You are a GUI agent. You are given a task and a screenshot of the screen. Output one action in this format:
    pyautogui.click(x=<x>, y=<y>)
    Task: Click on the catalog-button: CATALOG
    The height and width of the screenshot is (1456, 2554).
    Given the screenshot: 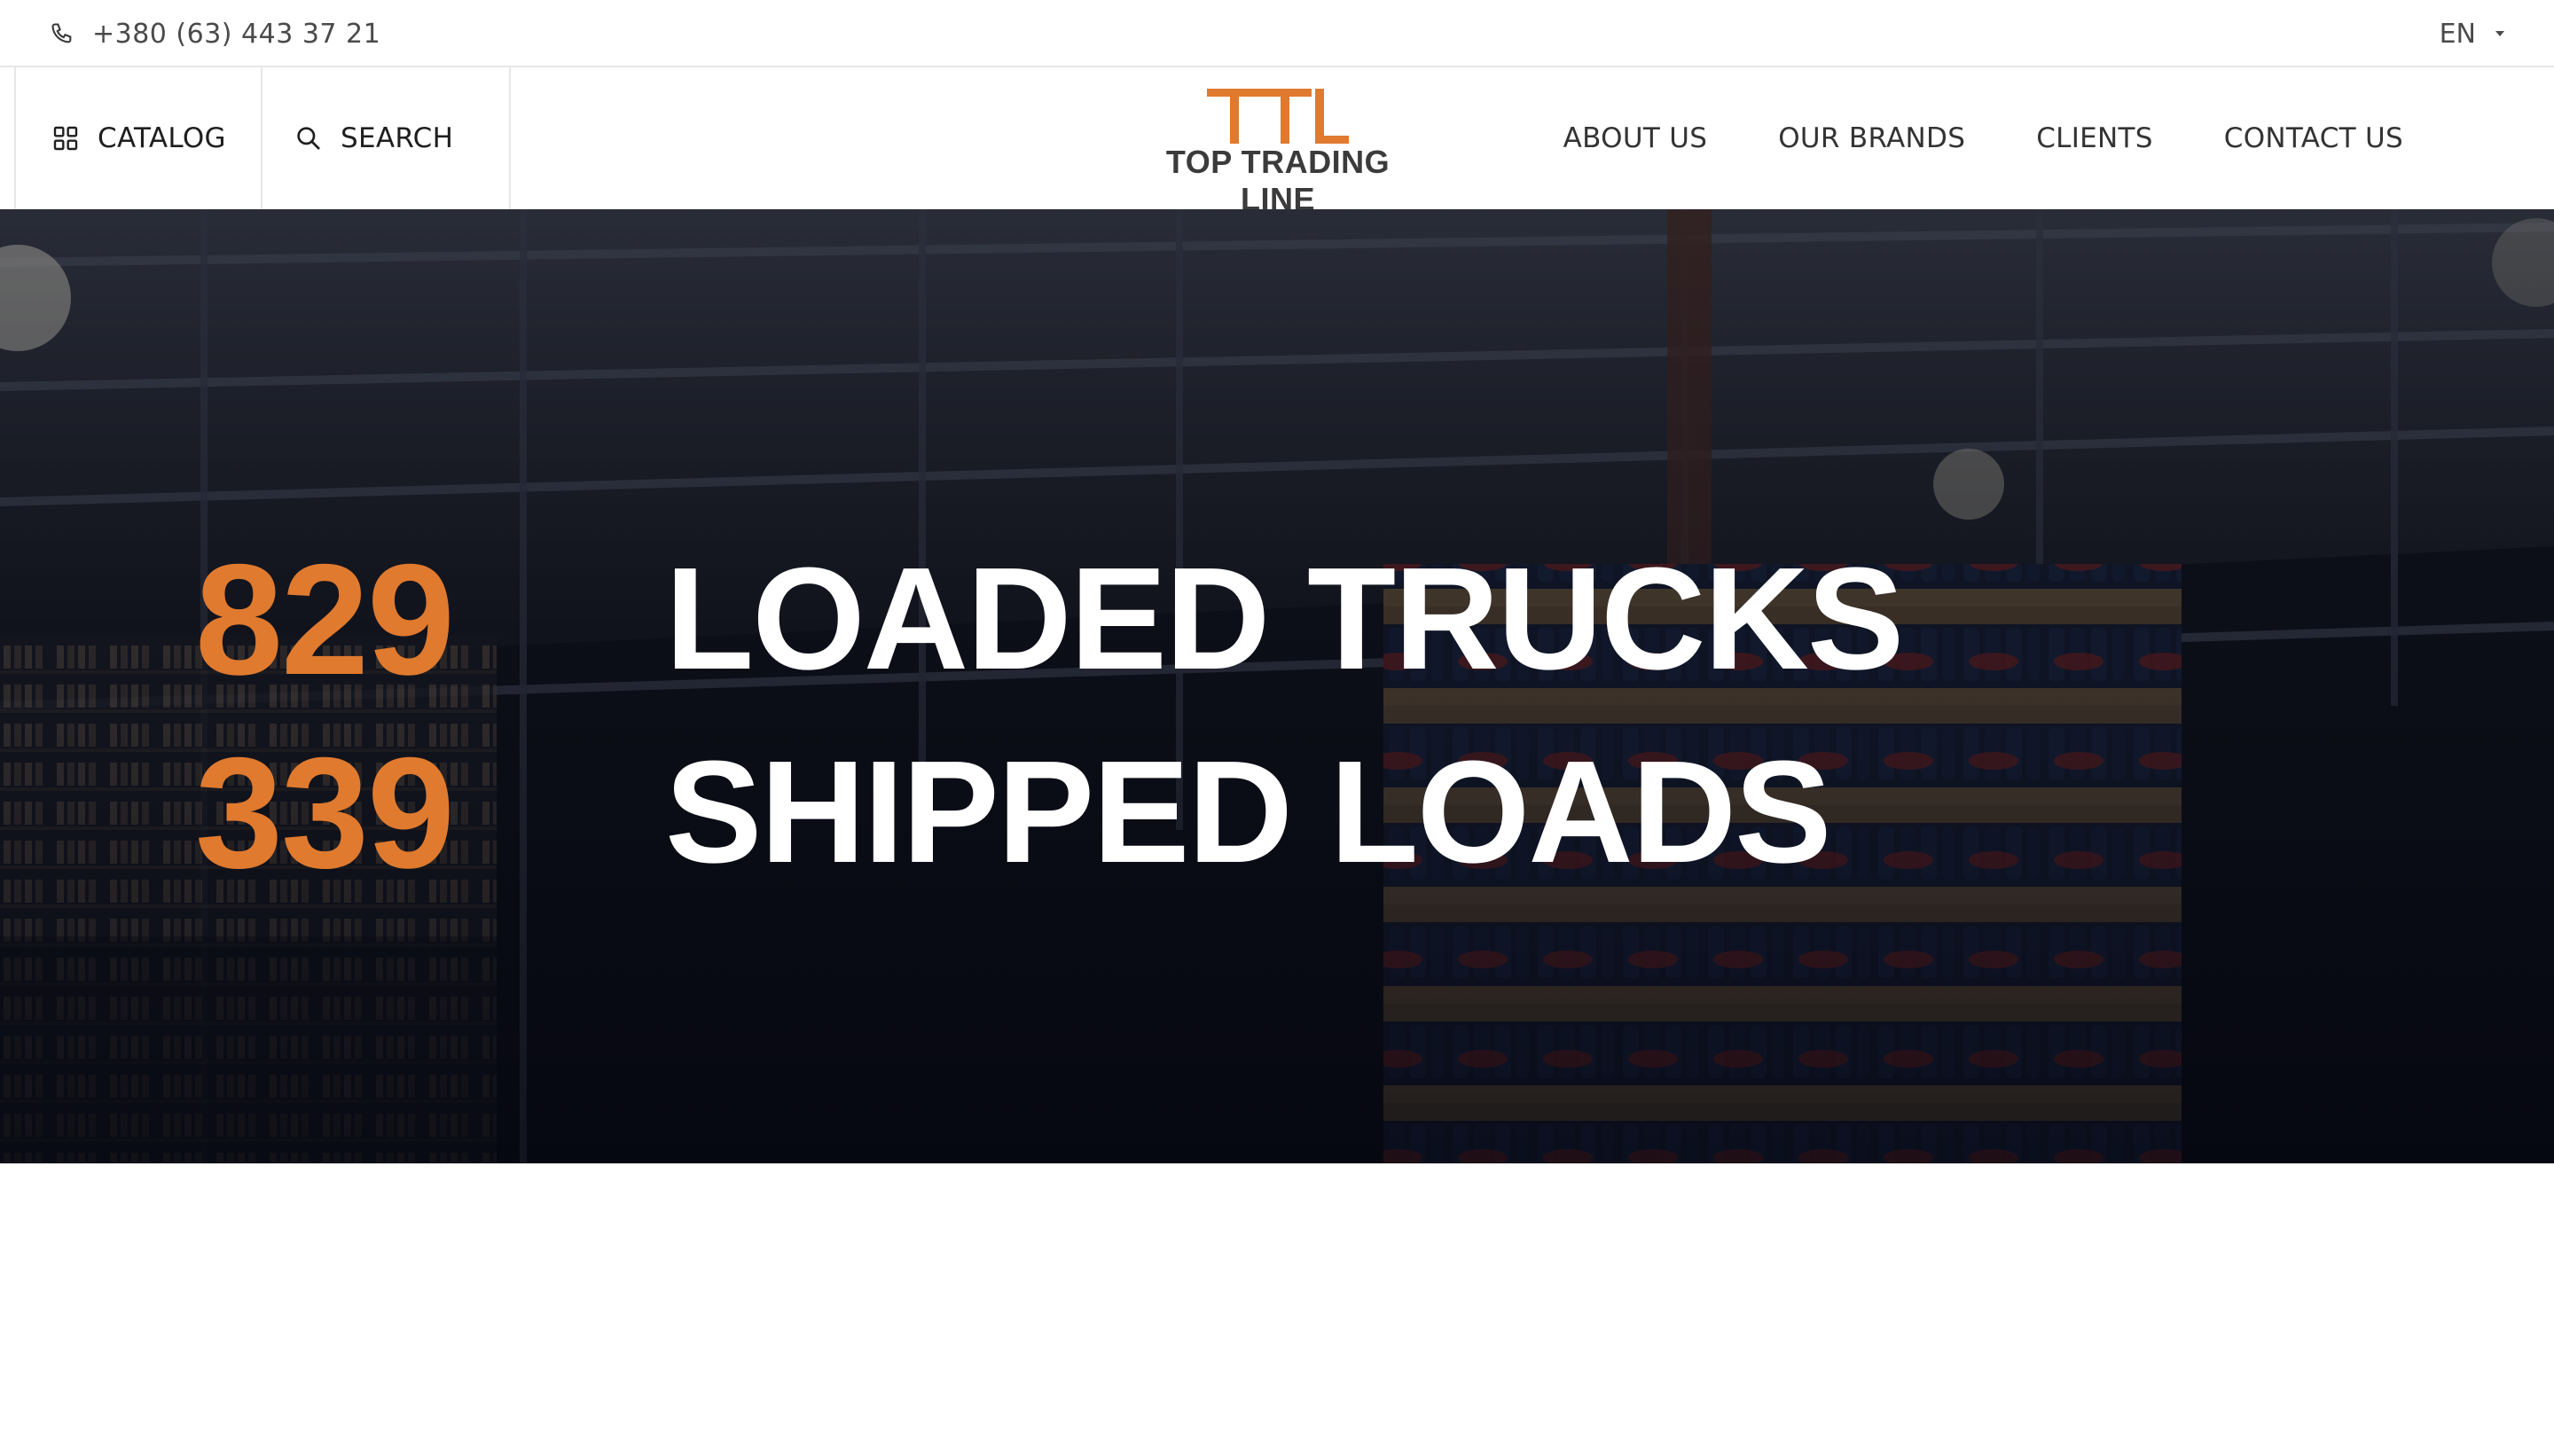 What is the action you would take?
    pyautogui.click(x=138, y=138)
    